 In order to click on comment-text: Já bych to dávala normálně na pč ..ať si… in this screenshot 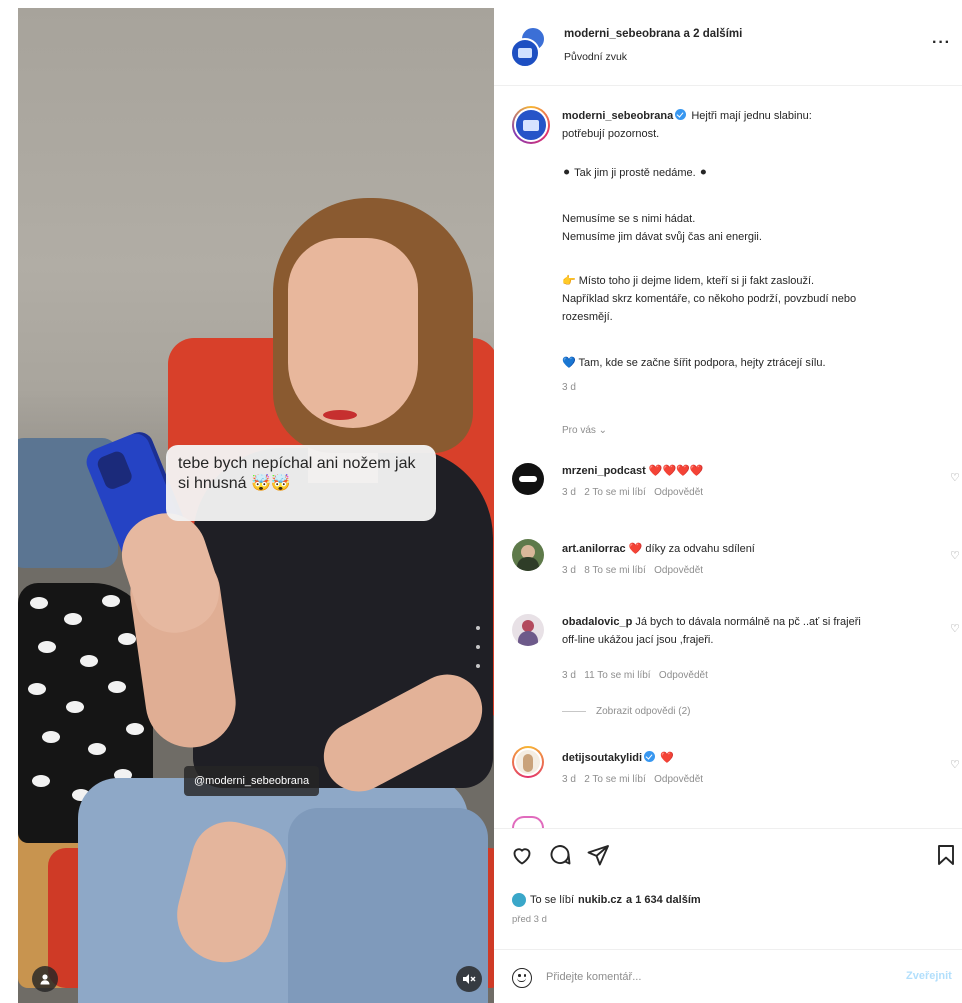, I will do `click(748, 622)`.